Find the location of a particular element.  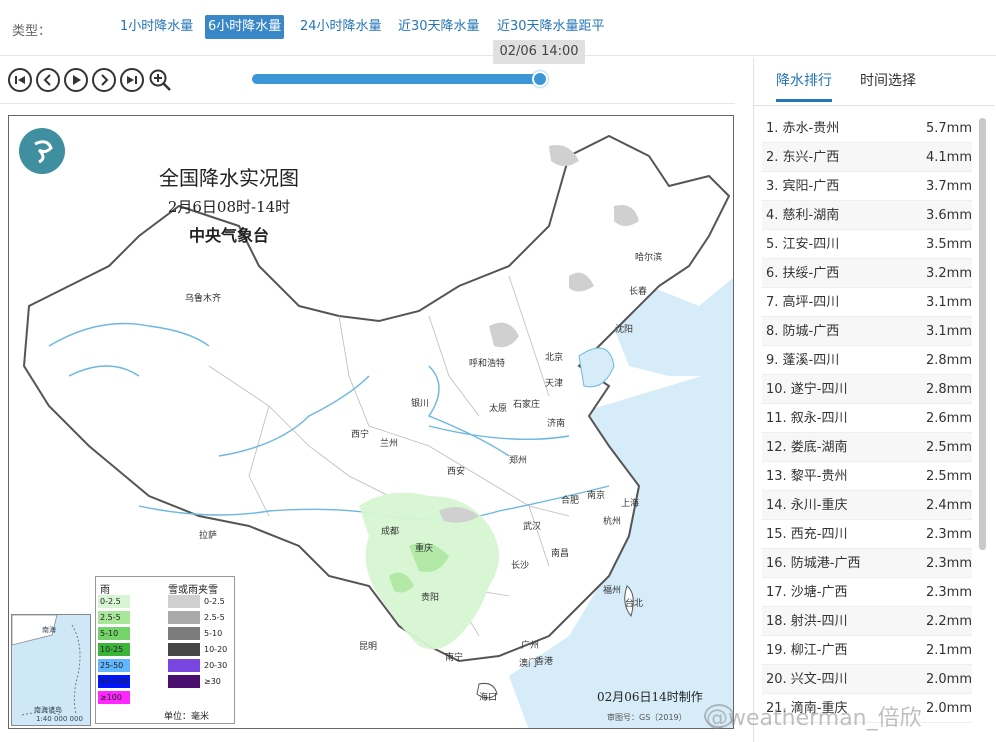

inset-label: 南海诸岛 is located at coordinates (48, 710).